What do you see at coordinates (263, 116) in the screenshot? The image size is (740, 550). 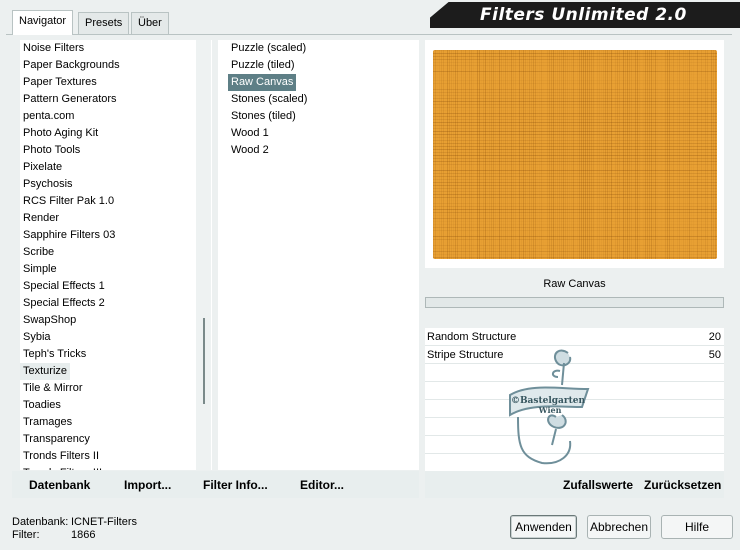 I see `filter-item: Stones (tiled)` at bounding box center [263, 116].